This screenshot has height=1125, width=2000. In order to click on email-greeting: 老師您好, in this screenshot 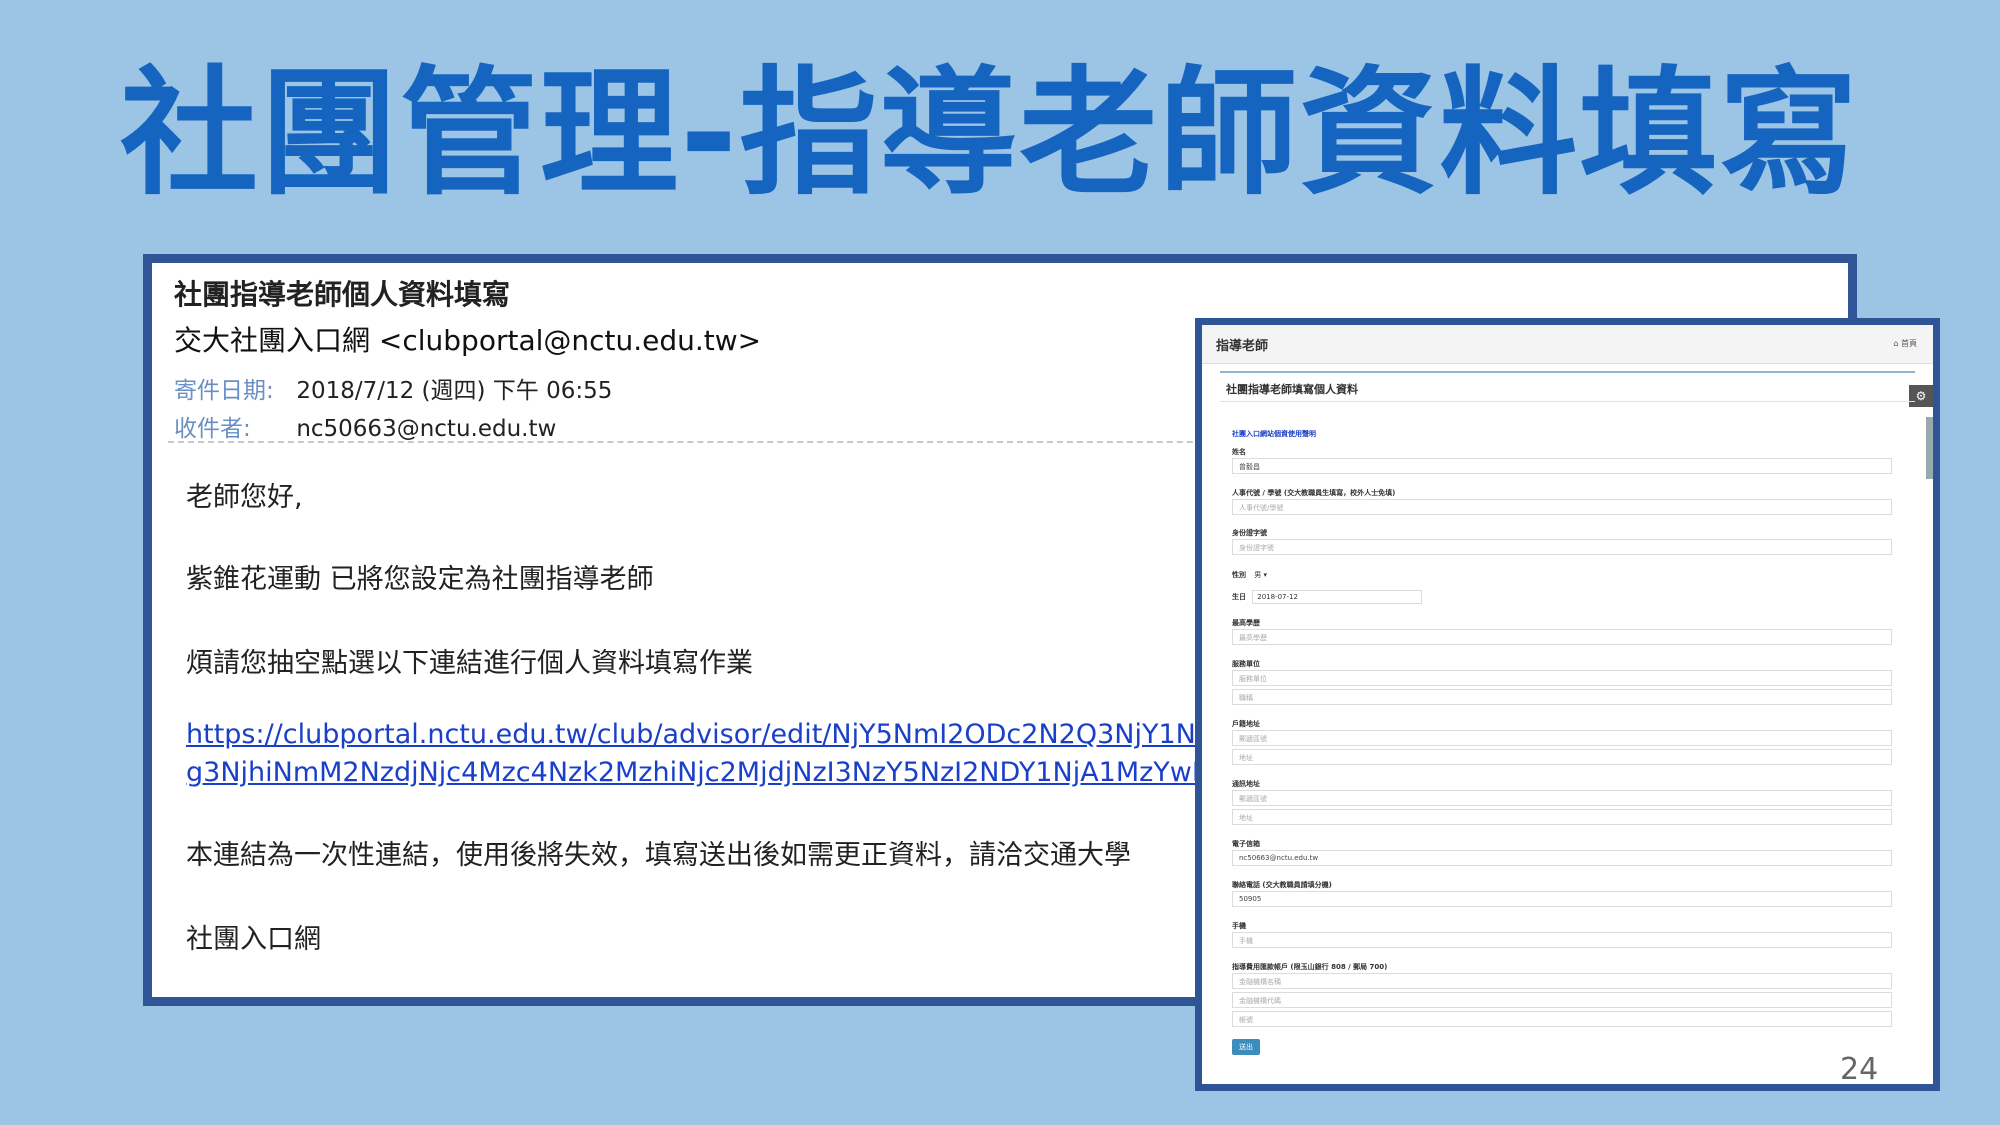, I will do `click(244, 497)`.